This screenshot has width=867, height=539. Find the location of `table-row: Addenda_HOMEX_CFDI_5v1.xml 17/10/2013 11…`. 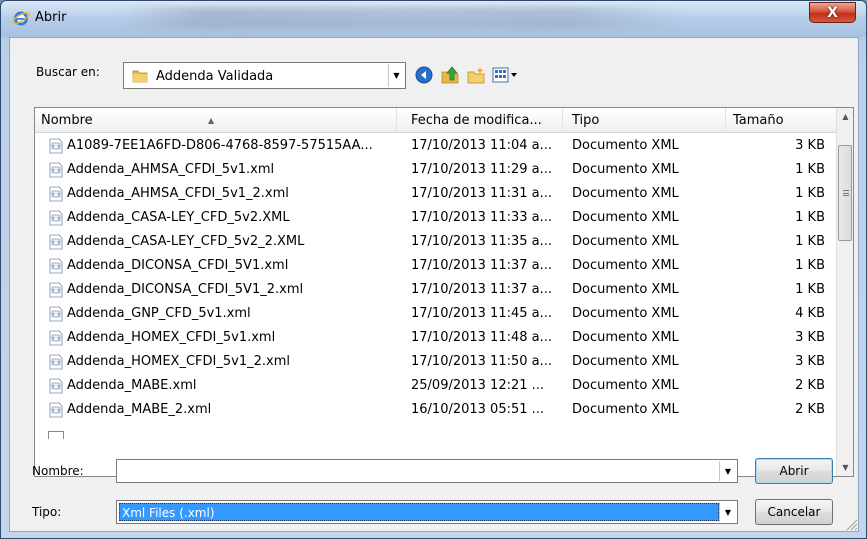

table-row: Addenda_HOMEX_CFDI_5v1.xml 17/10/2013 11… is located at coordinates (436, 338).